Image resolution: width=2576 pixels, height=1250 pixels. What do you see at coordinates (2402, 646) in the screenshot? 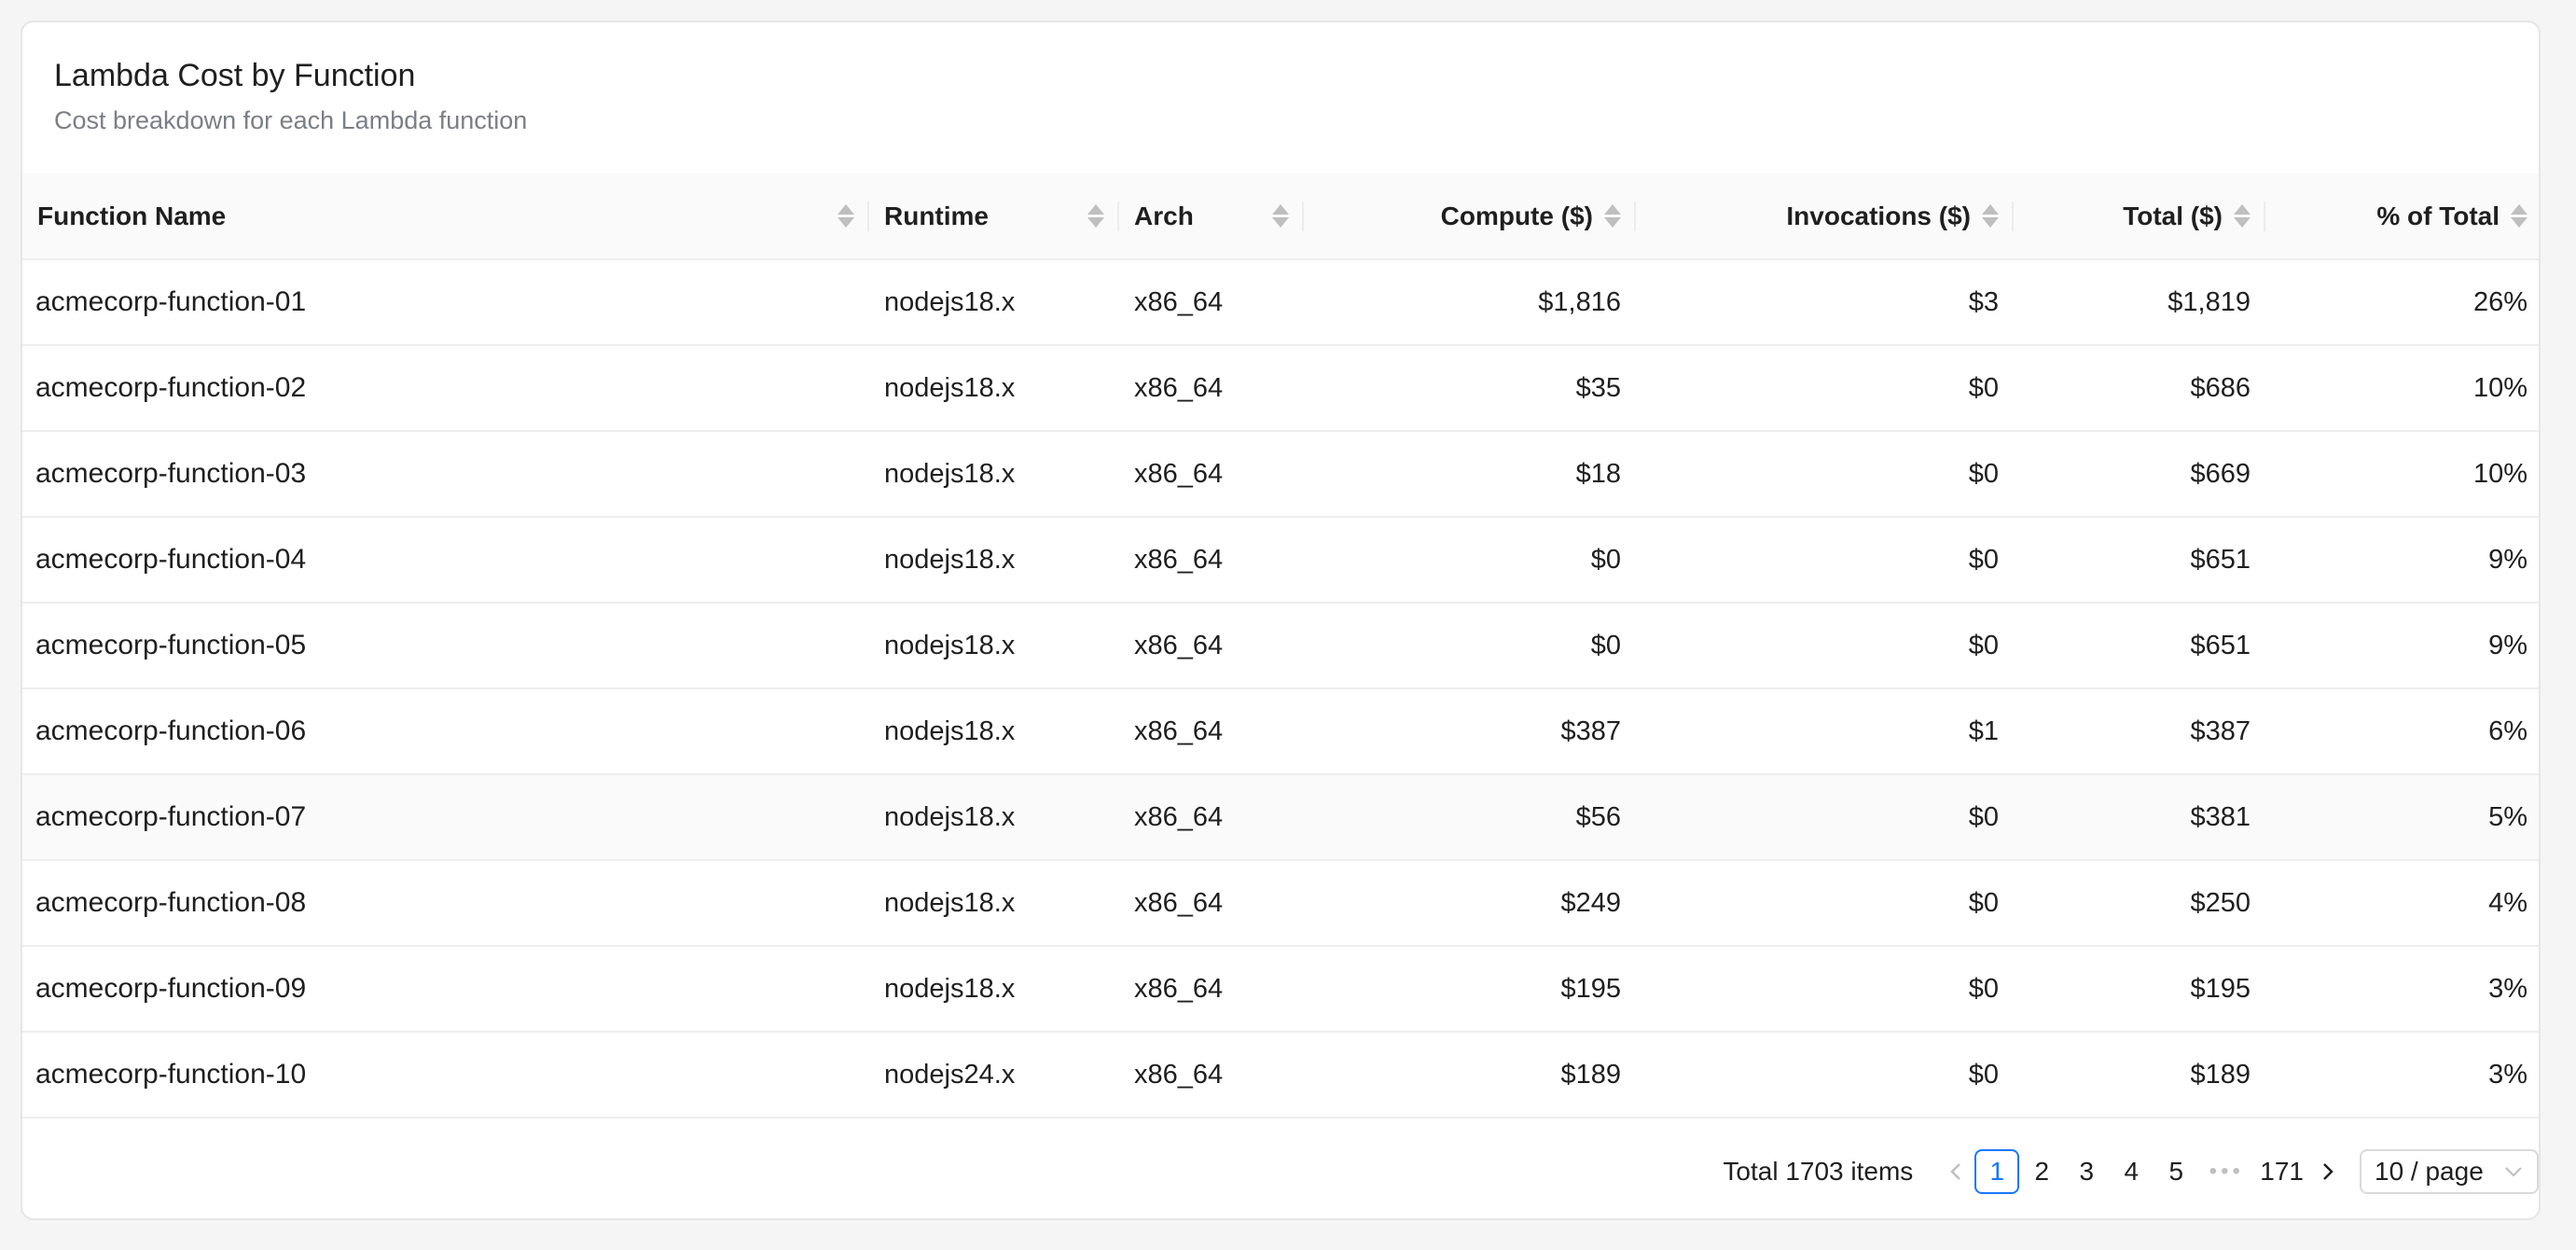
I see `percent-cell: 9%` at bounding box center [2402, 646].